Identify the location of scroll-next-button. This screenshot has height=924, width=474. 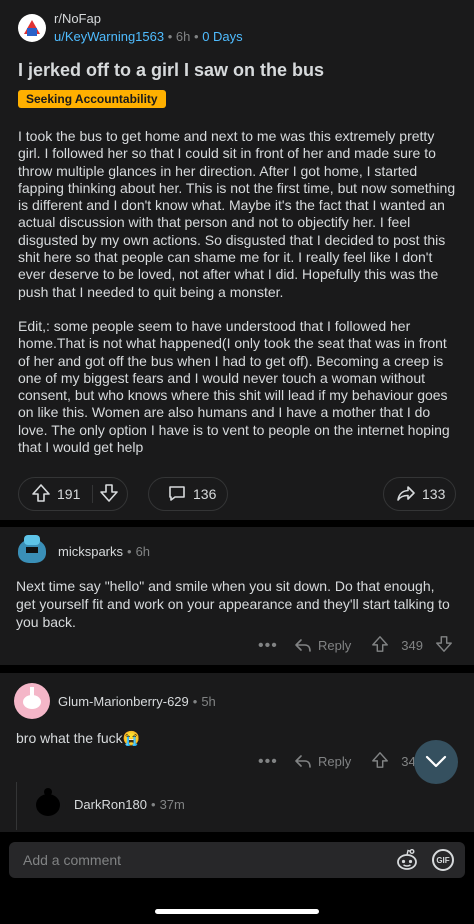
(436, 762).